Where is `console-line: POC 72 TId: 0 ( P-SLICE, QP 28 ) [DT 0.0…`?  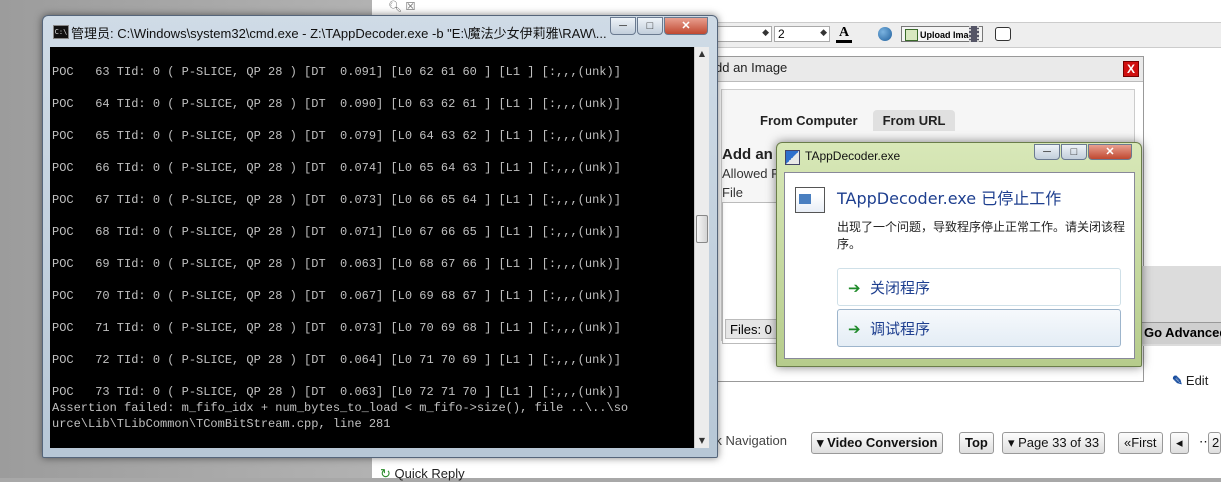
console-line: POC 72 TId: 0 ( P-SLICE, QP 28 ) [DT 0.0… is located at coordinates (336, 360).